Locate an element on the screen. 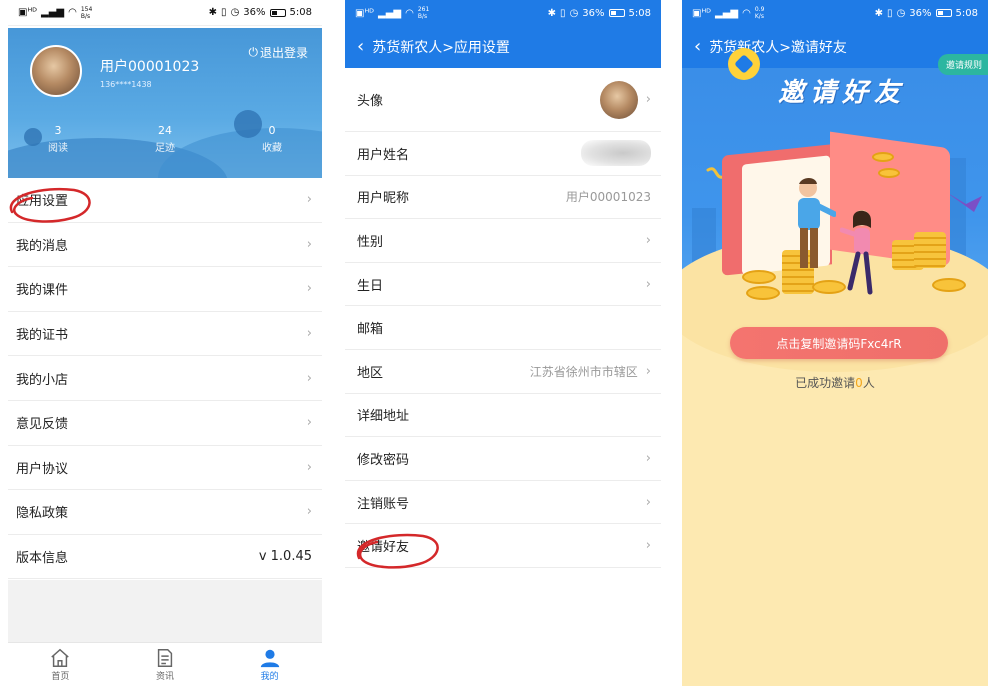 The height and width of the screenshot is (686, 989). invite-rules-button: 邀请规则 is located at coordinates (962, 64).